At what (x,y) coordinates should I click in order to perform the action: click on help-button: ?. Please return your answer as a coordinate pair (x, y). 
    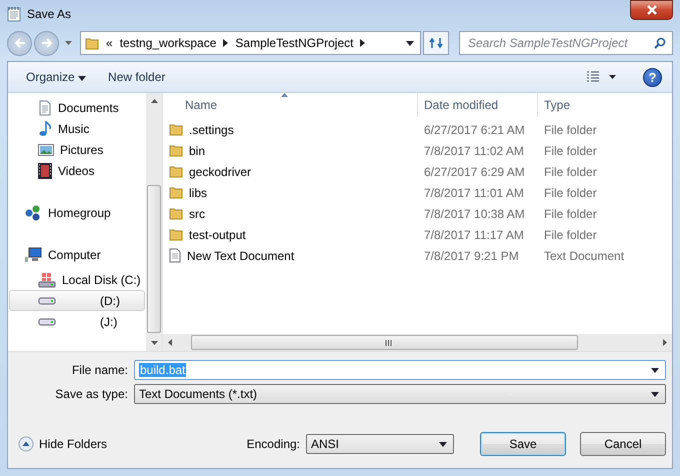
    Looking at the image, I should click on (652, 77).